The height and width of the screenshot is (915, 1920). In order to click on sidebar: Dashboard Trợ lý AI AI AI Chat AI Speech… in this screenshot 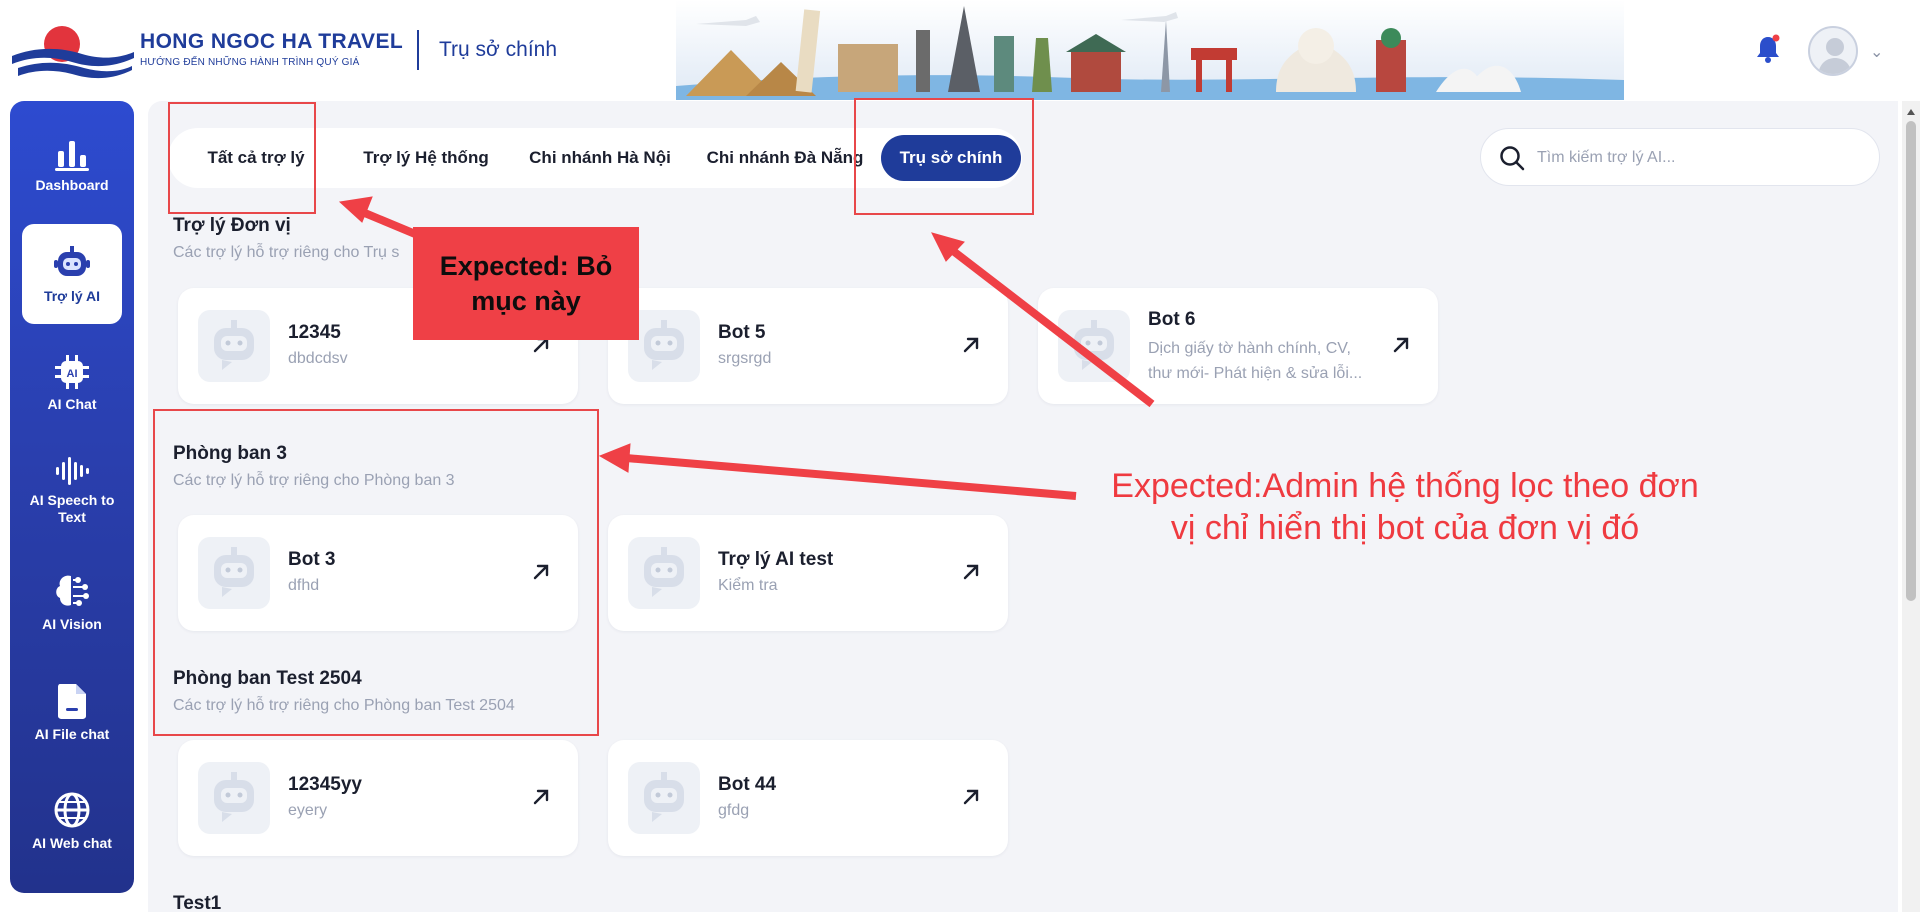, I will do `click(72, 497)`.